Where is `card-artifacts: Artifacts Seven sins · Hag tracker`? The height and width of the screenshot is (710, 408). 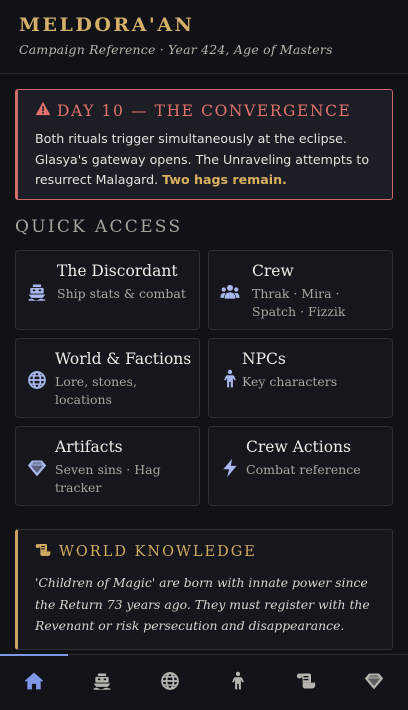
card-artifacts: Artifacts Seven sins · Hag tracker is located at coordinates (107, 466).